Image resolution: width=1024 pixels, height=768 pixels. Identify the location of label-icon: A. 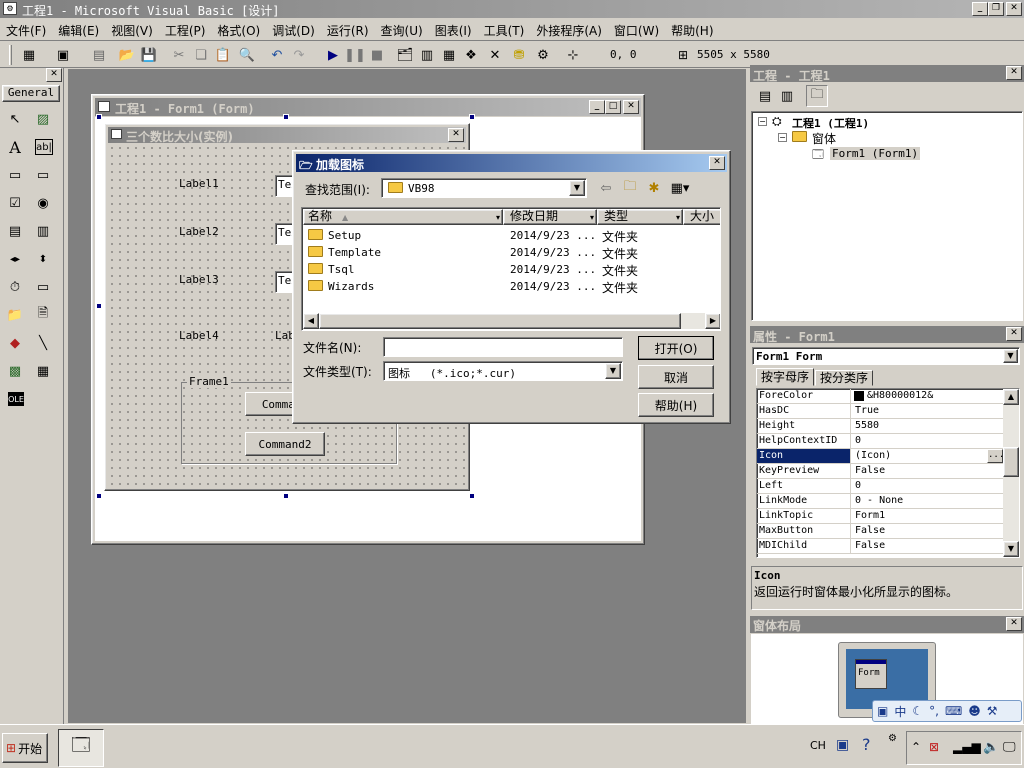
(15, 147).